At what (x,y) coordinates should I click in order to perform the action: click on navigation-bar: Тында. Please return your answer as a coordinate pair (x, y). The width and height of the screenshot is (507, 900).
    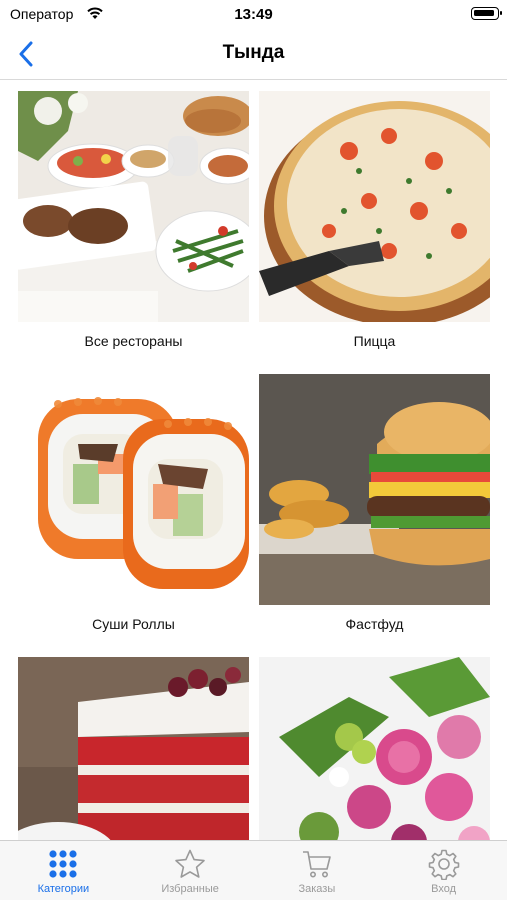
    Looking at the image, I should click on (253, 54).